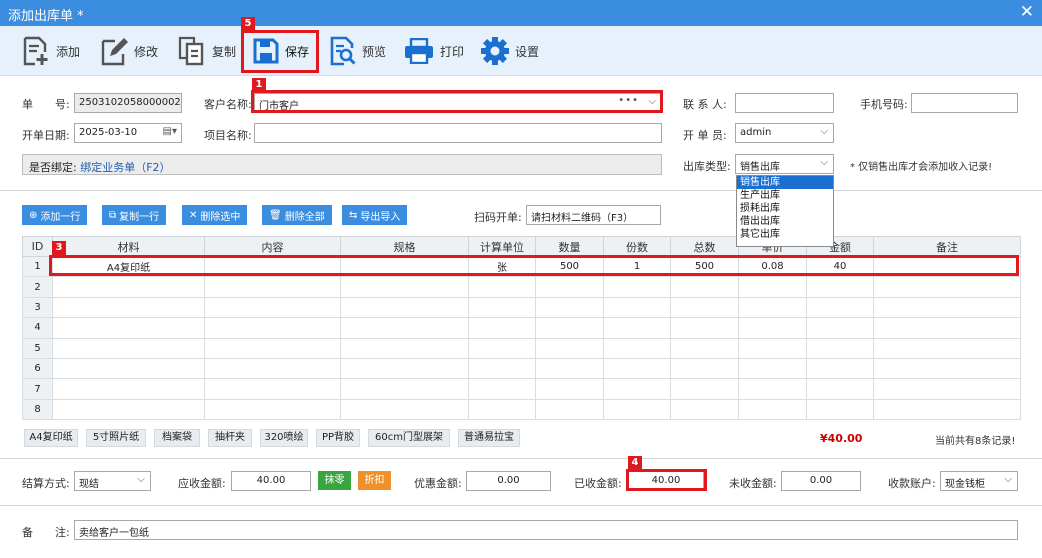 The height and width of the screenshot is (558, 1042). Describe the element at coordinates (207, 51) in the screenshot. I see `copy-button: 复制` at that location.